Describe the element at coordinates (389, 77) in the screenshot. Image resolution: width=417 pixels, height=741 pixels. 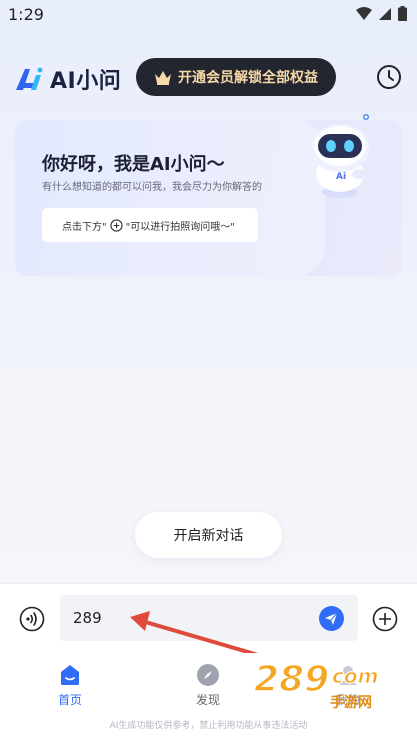
I see `clock-icon` at that location.